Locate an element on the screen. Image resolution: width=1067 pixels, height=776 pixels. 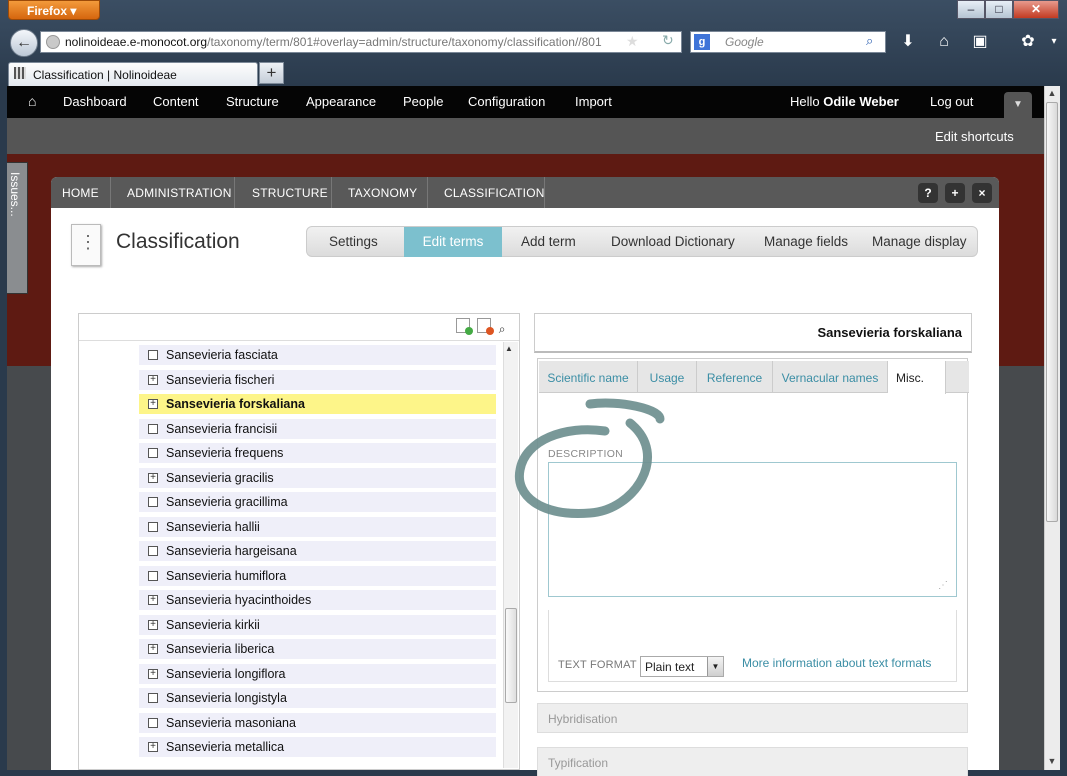
tab-manage-display: Manage display is located at coordinates (919, 241).